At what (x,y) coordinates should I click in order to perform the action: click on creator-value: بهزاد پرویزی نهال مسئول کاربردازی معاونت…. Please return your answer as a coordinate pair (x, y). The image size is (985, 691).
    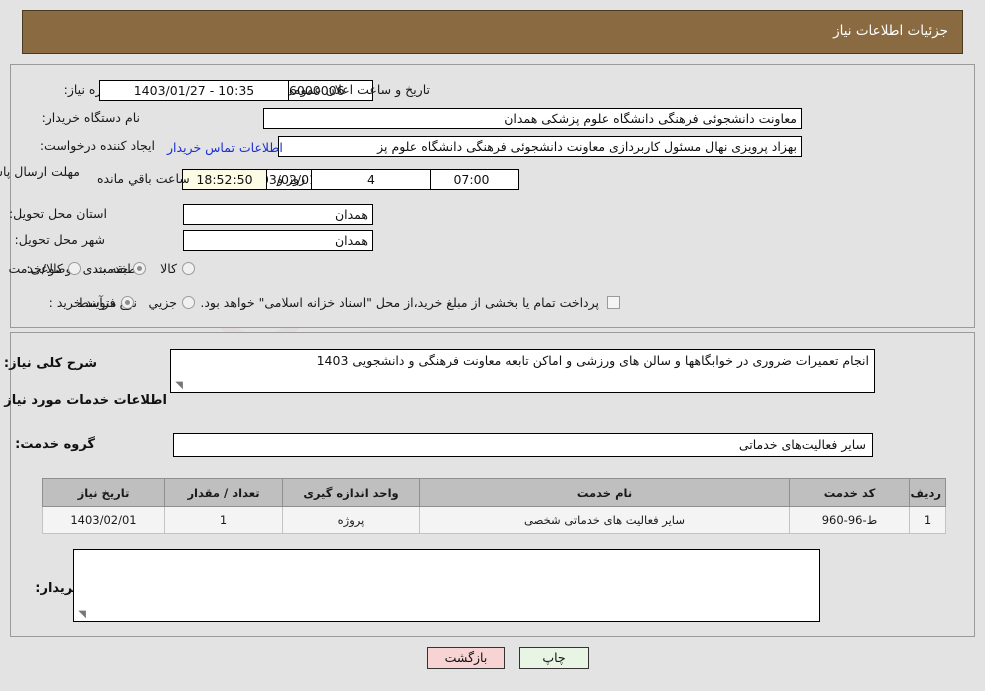
    Looking at the image, I should click on (540, 146).